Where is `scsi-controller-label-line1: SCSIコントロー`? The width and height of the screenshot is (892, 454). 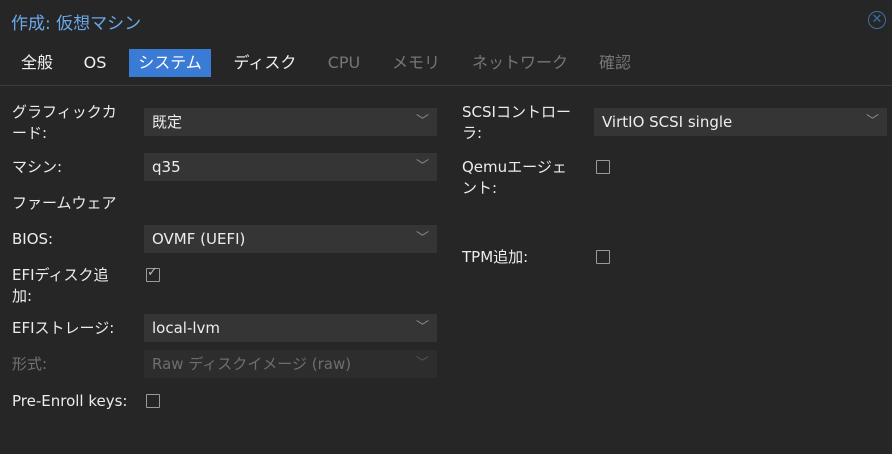
scsi-controller-label-line1: SCSIコントロー is located at coordinates (516, 112).